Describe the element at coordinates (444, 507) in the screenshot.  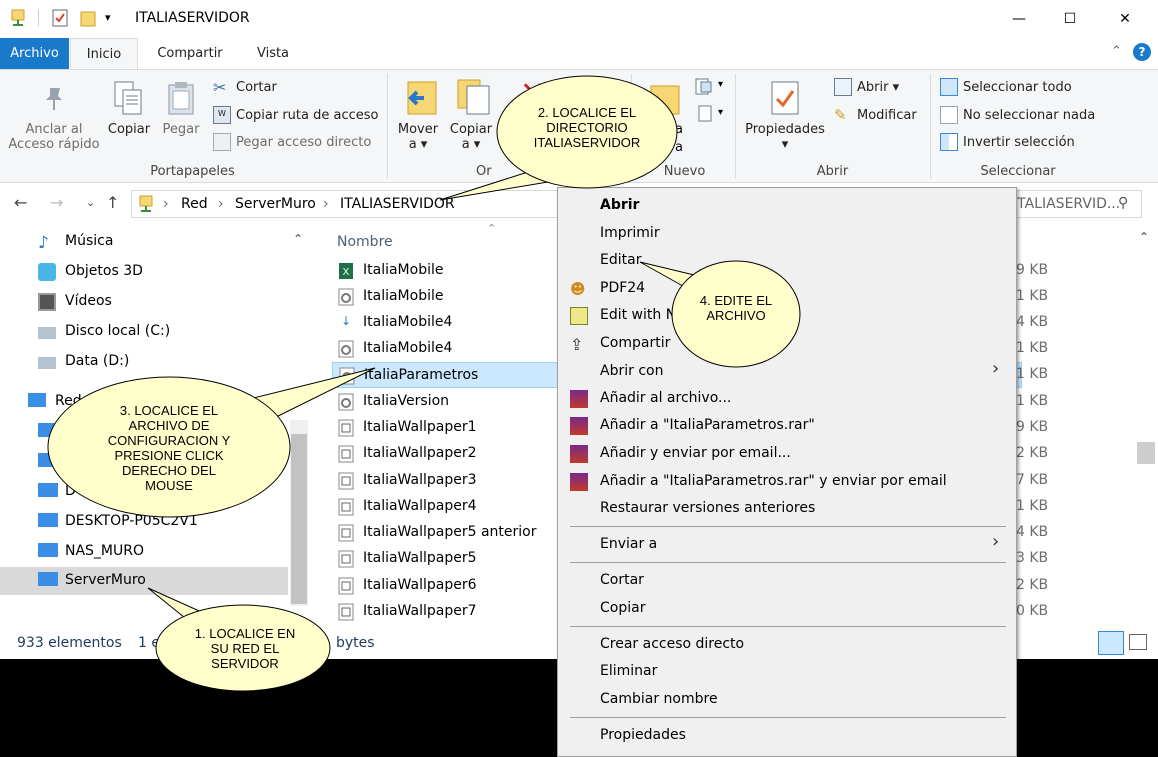
I see `file-row: ItaliaWallpaper4` at that location.